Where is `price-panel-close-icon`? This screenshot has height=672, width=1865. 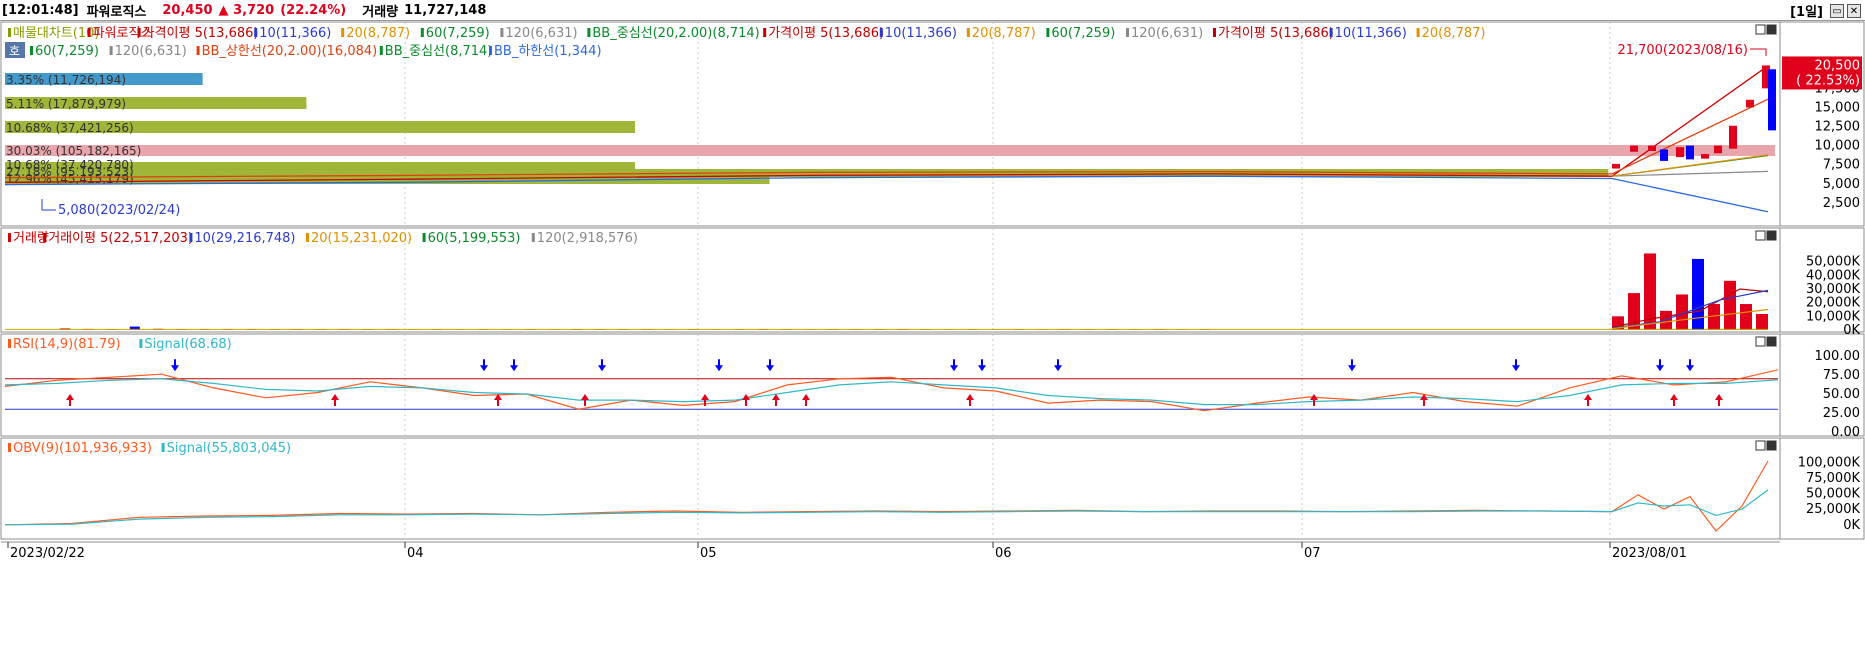
price-panel-close-icon is located at coordinates (1771, 29).